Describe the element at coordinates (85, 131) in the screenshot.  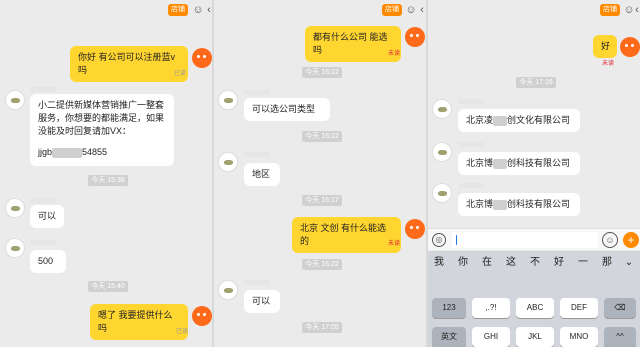
I see `message-line: 没能及时回复请加VX：` at that location.